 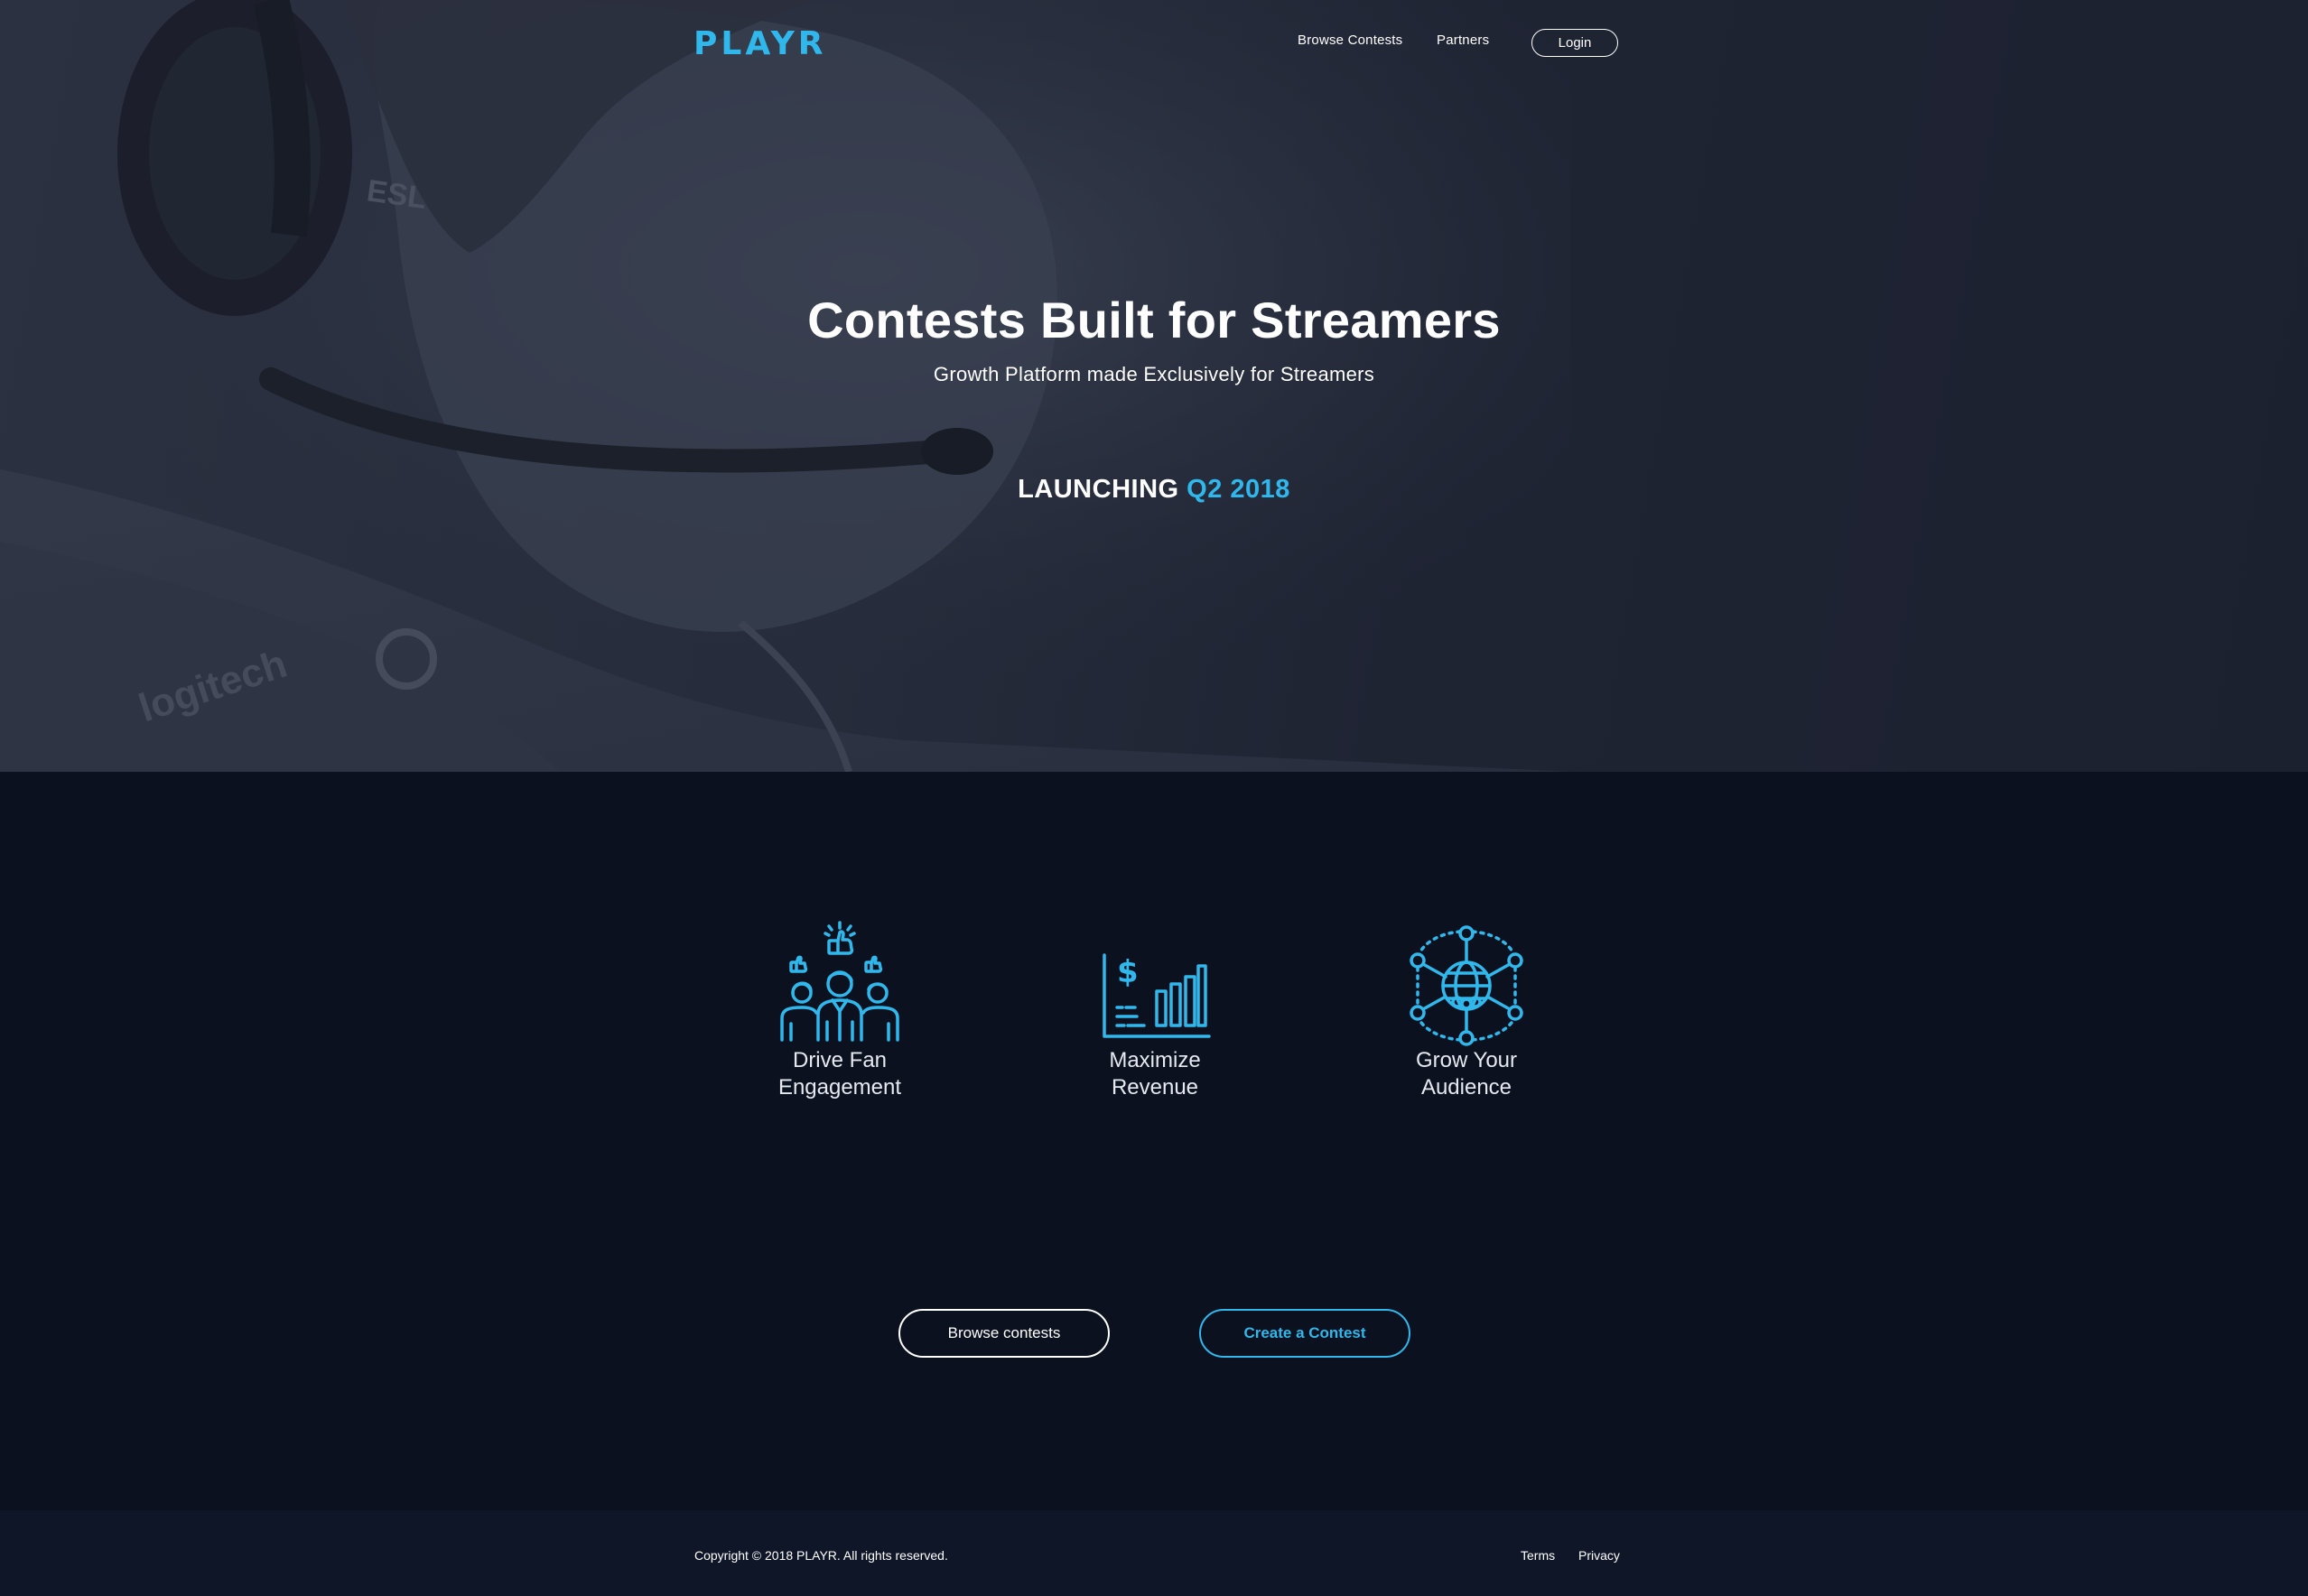 I want to click on feature-label-line1: Grow Your, so click(x=1466, y=1060).